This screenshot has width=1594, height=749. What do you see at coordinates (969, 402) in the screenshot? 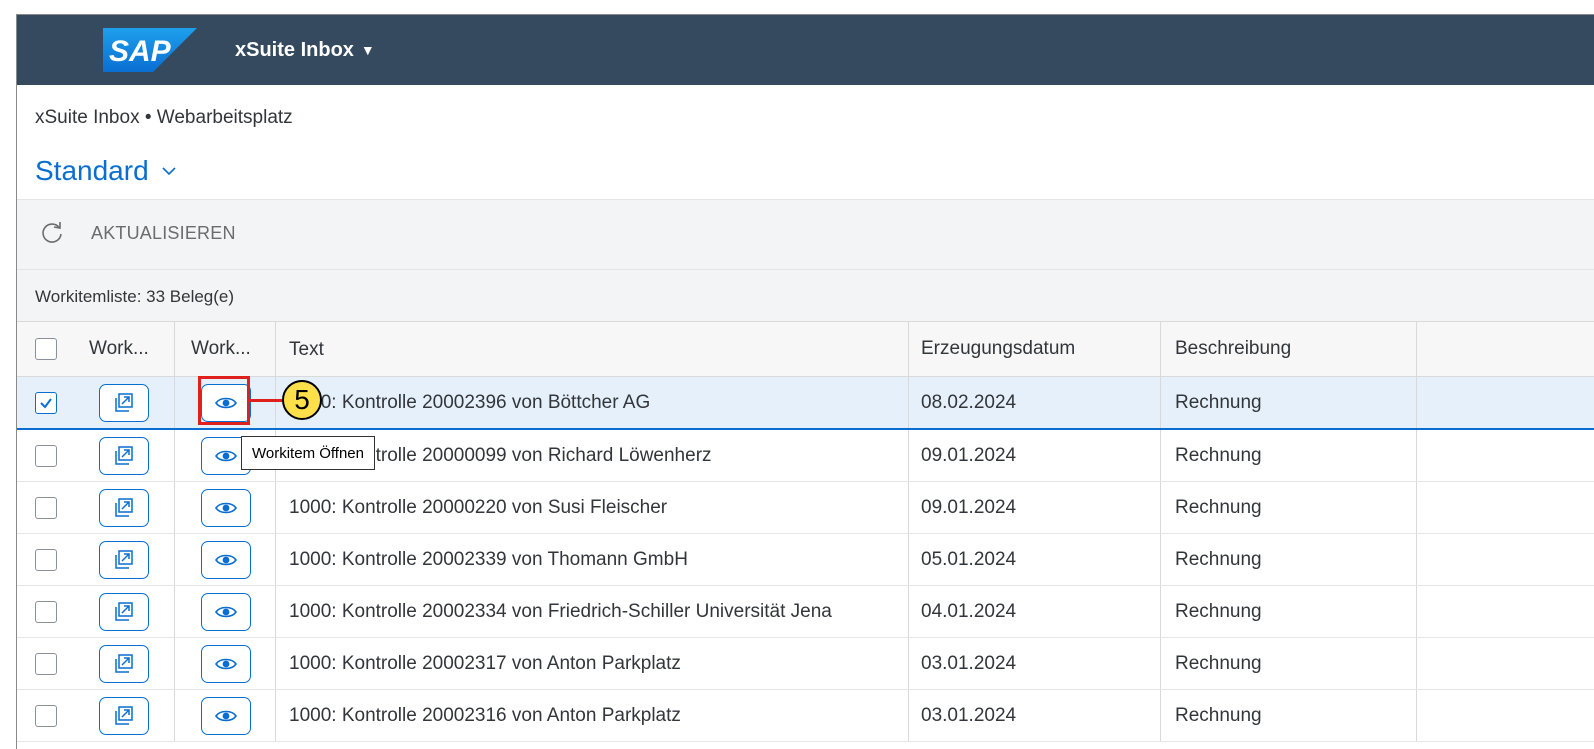
I see `row-date: 08.02.2024` at bounding box center [969, 402].